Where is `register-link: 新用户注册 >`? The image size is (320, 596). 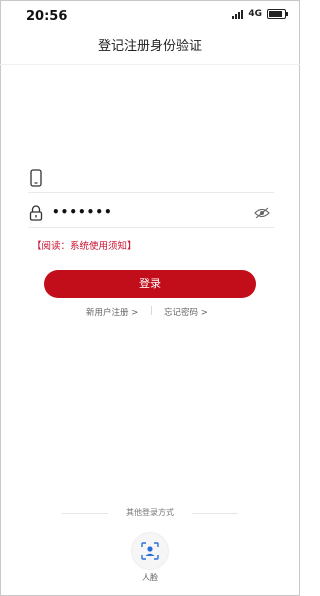 register-link: 新用户注册 > is located at coordinates (112, 312).